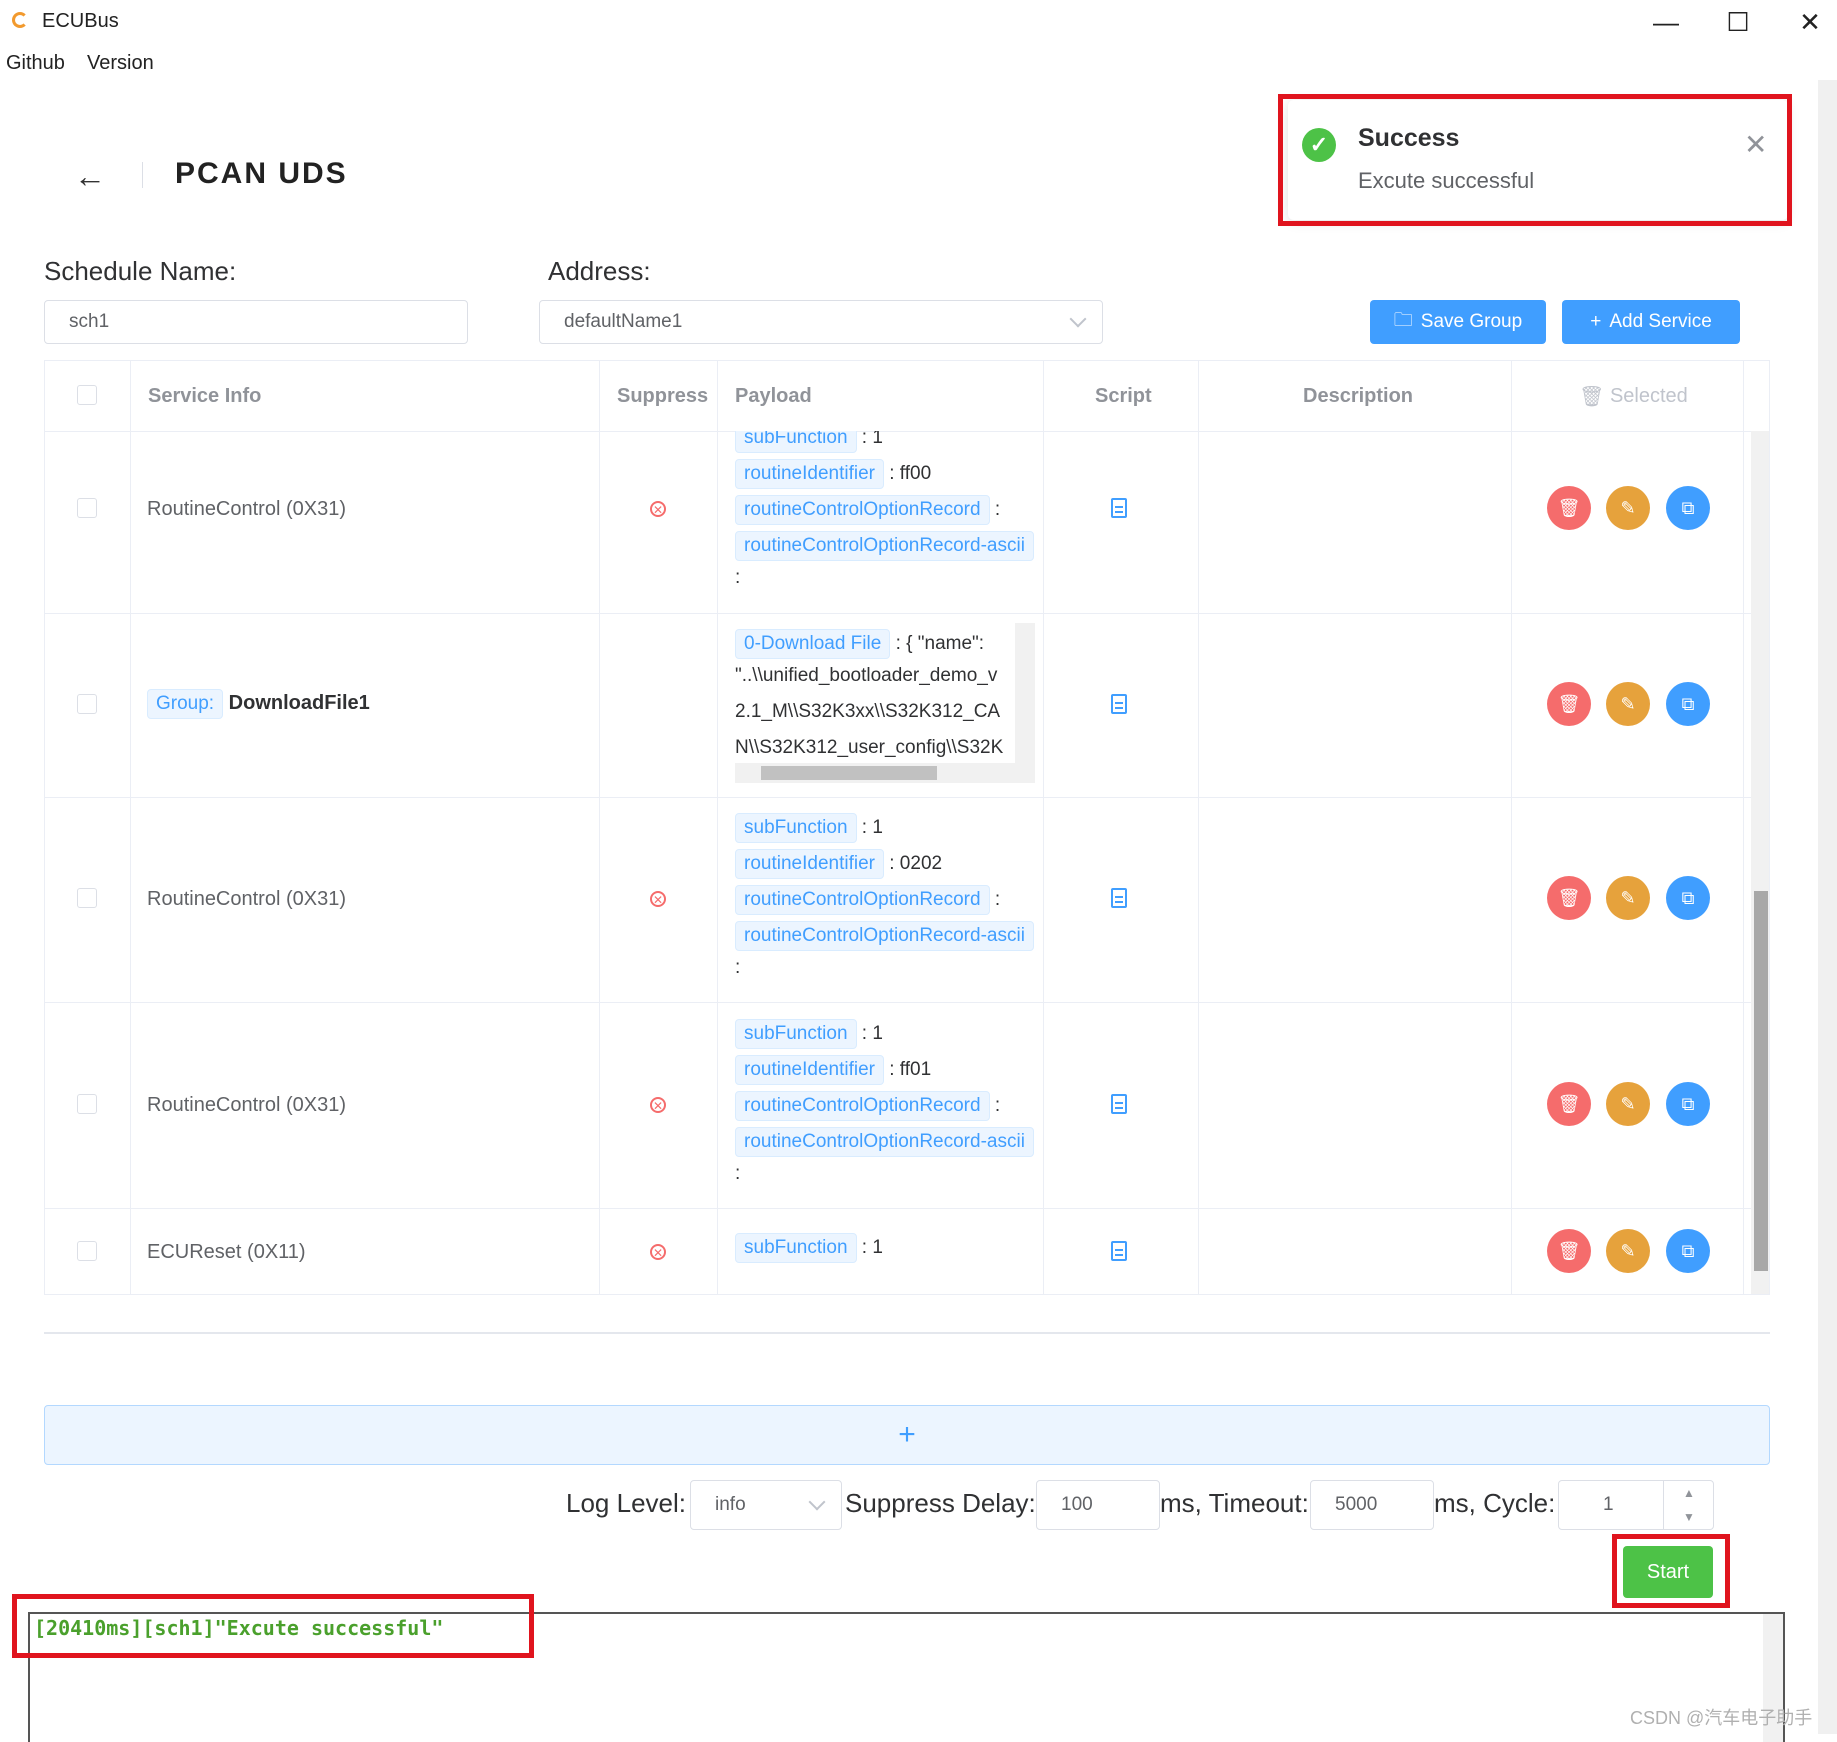 The height and width of the screenshot is (1742, 1837). What do you see at coordinates (1025, 693) in the screenshot?
I see `payload-vscrollbar` at bounding box center [1025, 693].